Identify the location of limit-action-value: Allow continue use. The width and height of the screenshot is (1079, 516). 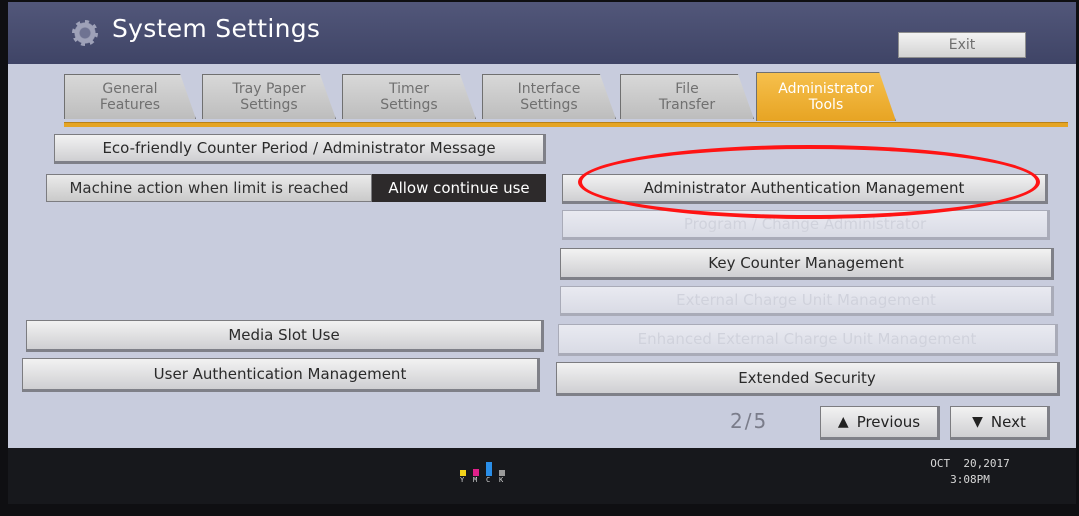
(459, 188).